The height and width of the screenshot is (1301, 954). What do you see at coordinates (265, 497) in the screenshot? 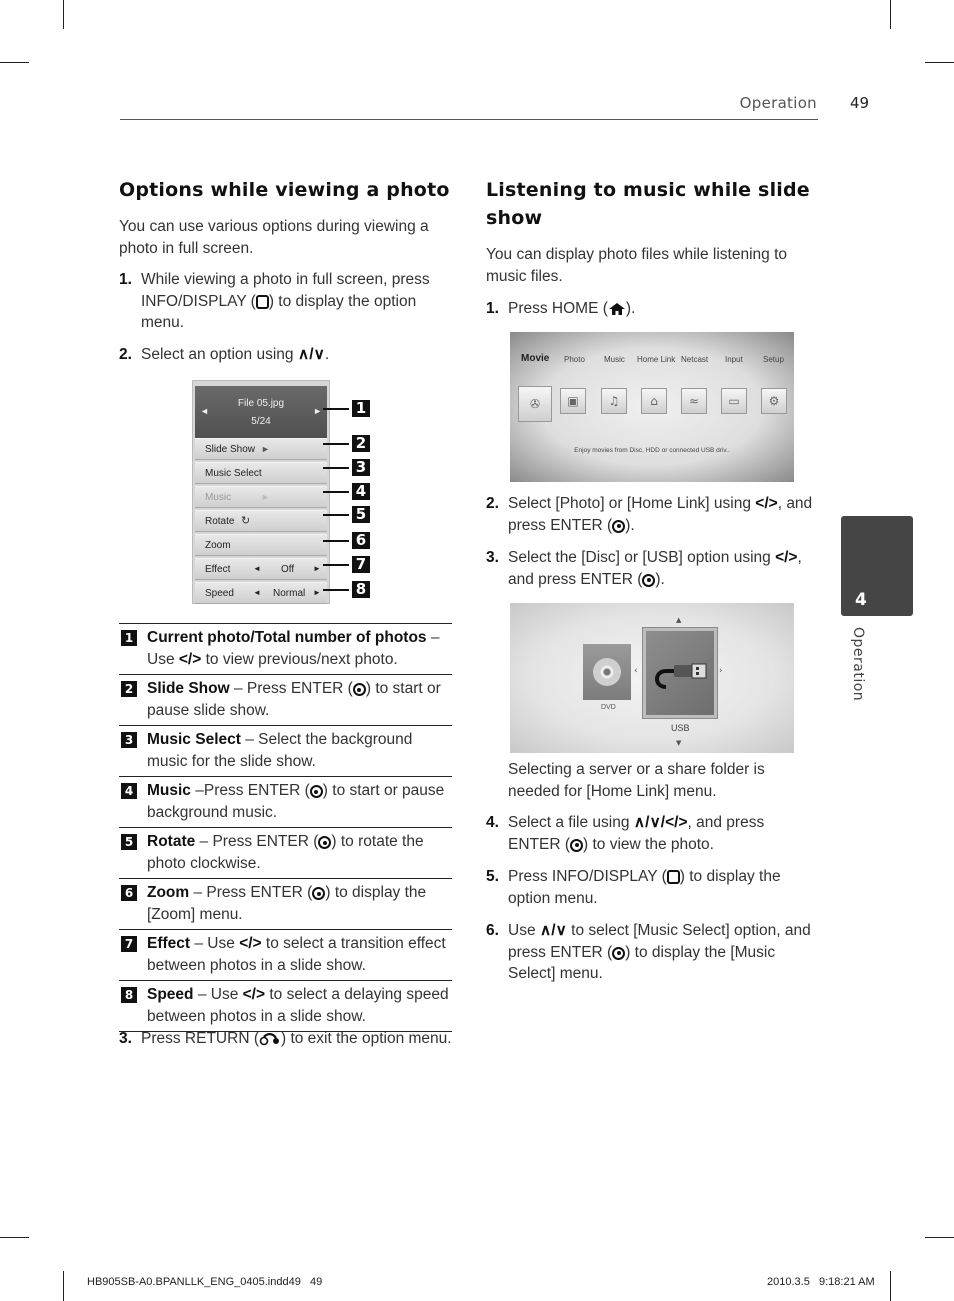
I see `play-icon: ►` at bounding box center [265, 497].